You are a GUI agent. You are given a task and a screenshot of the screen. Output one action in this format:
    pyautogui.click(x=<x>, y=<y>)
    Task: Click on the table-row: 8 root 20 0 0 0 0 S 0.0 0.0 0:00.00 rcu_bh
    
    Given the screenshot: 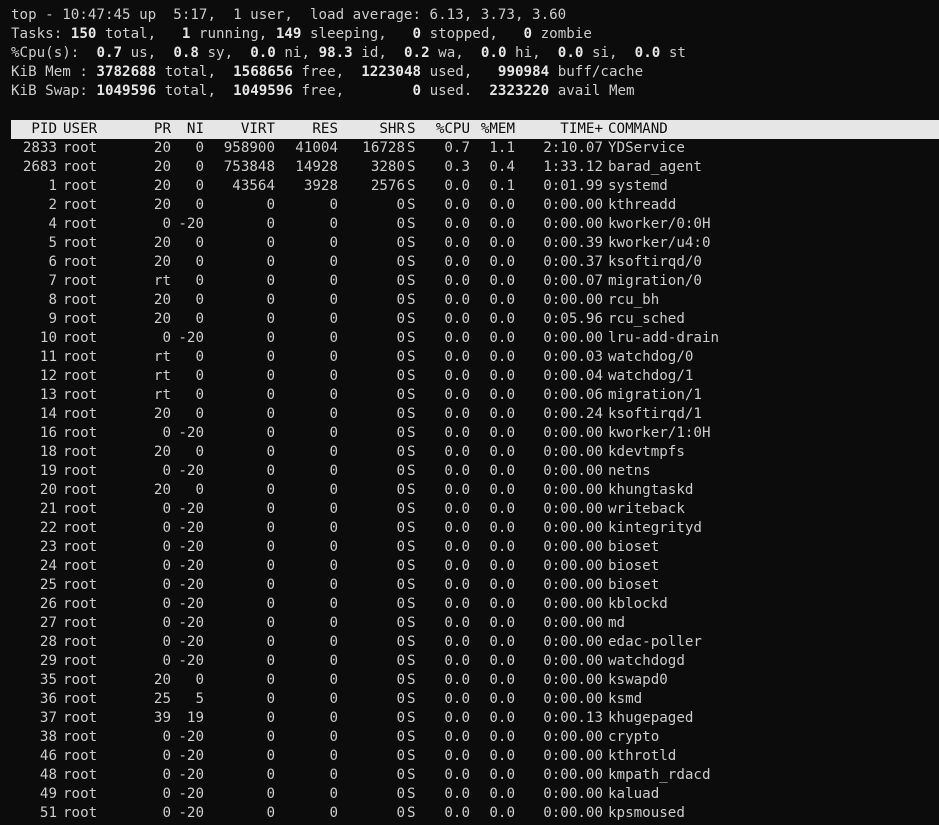 What is the action you would take?
    pyautogui.click(x=475, y=300)
    